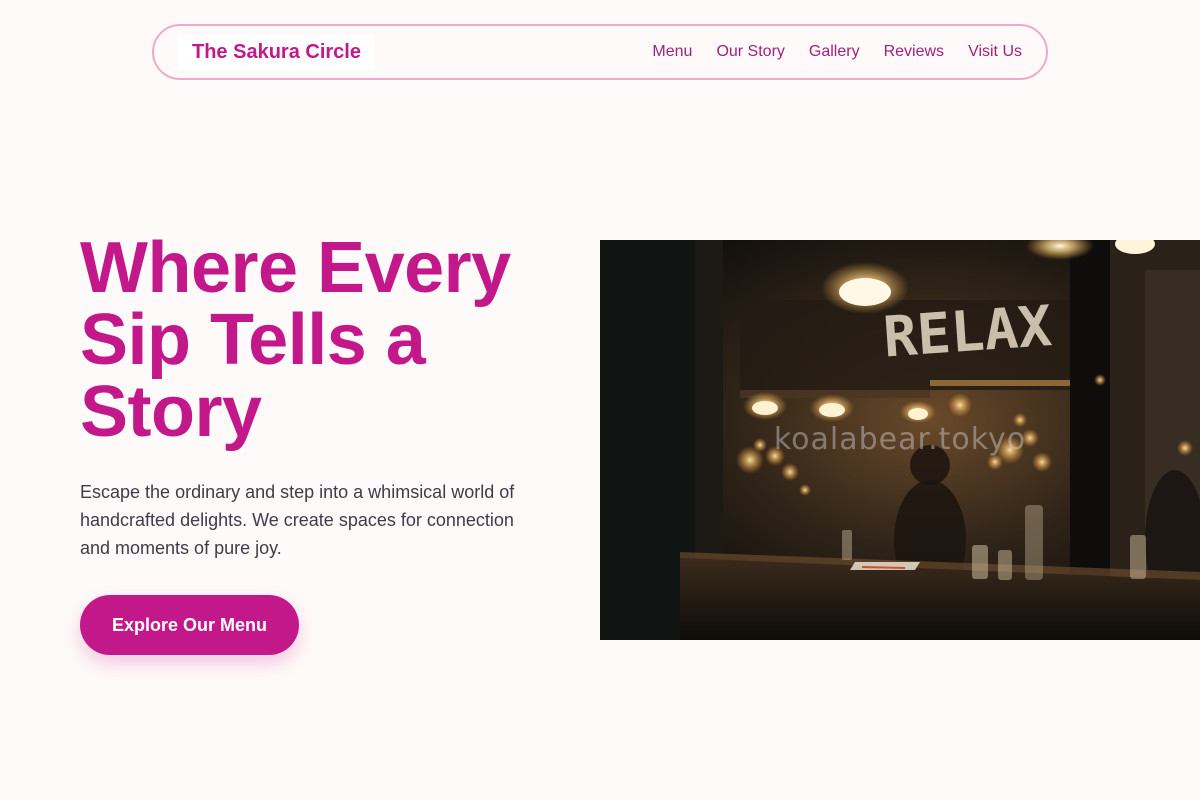  What do you see at coordinates (967, 332) in the screenshot?
I see `relax-sign-text: RELAX` at bounding box center [967, 332].